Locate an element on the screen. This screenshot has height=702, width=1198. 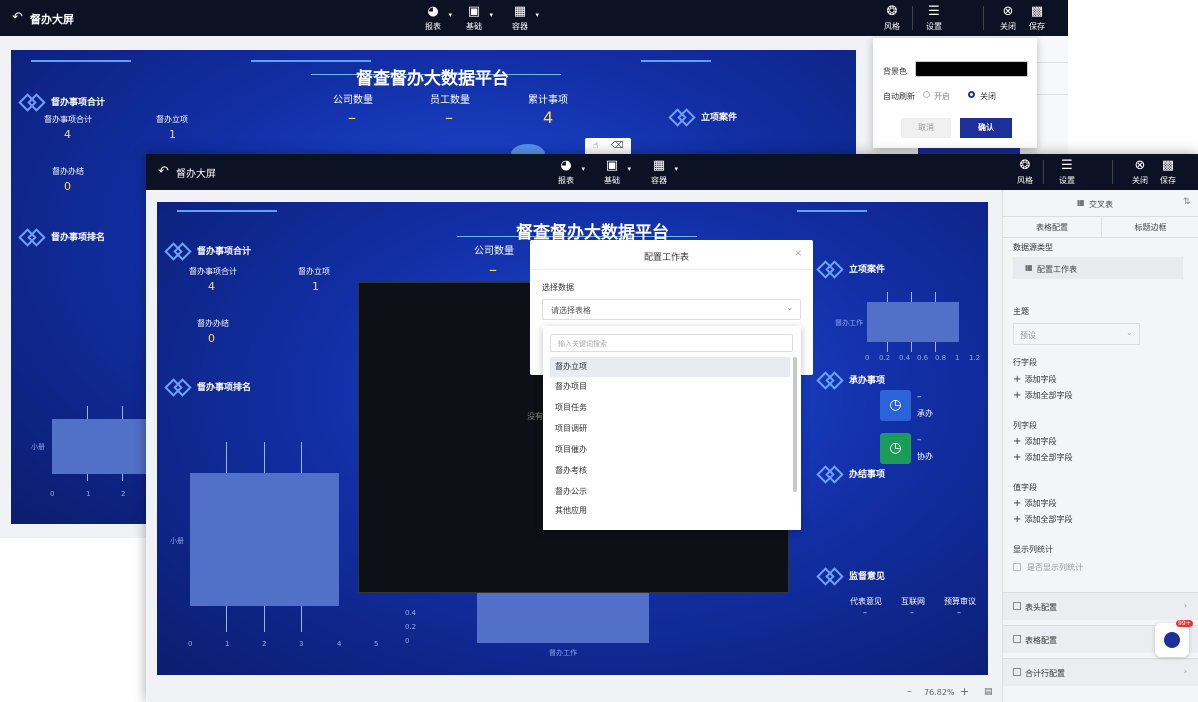
front-project-tick: 0.4 is located at coordinates (905, 358).